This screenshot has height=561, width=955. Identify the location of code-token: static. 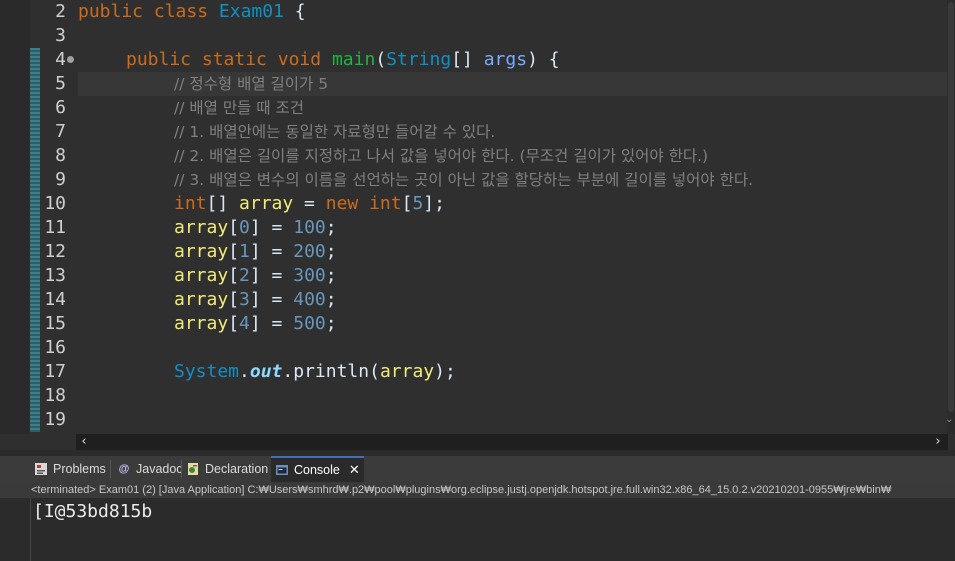
(234, 59).